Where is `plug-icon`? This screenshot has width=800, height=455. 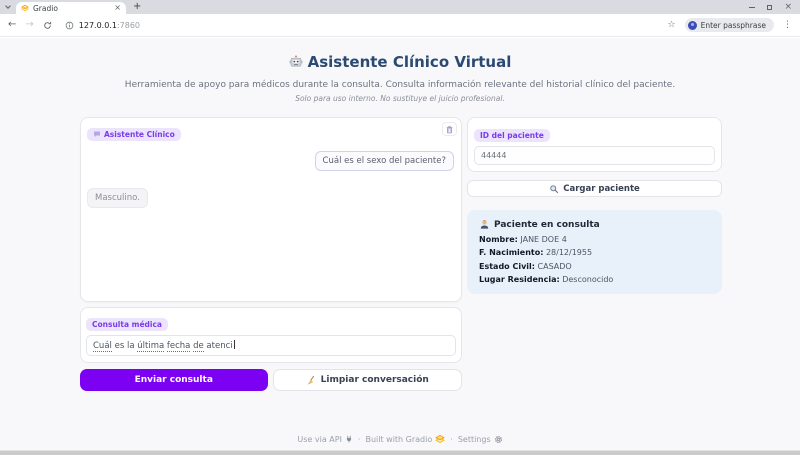 plug-icon is located at coordinates (349, 439).